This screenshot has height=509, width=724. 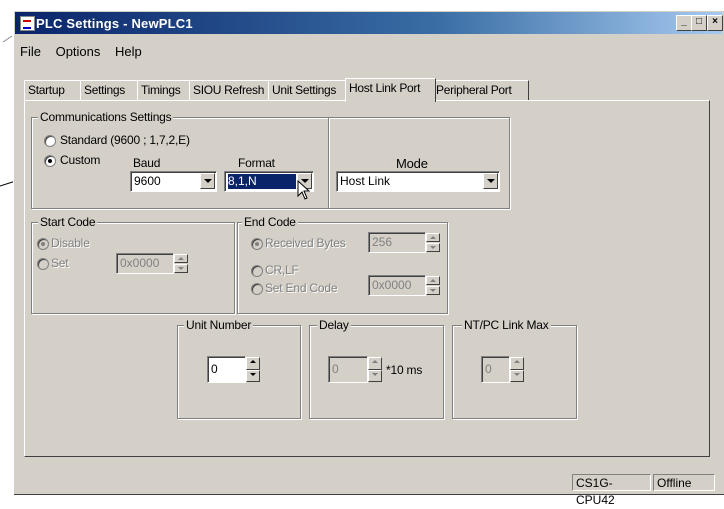 I want to click on tab-settings: Settings, so click(x=111, y=90).